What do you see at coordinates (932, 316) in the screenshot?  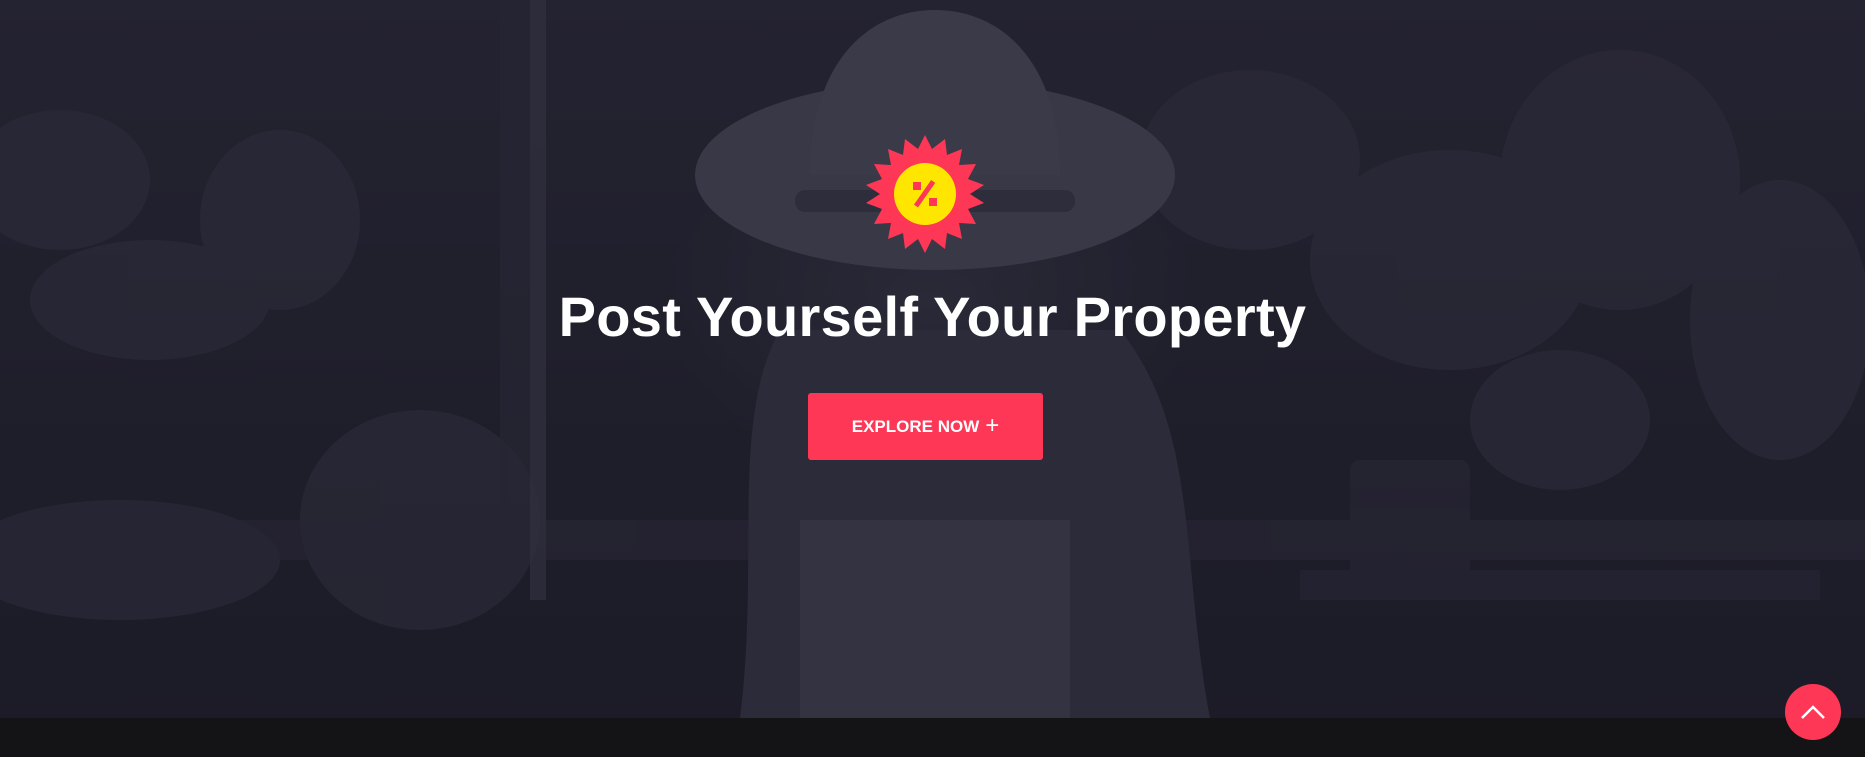 I see `hero-title: Post Yourself Your Property` at bounding box center [932, 316].